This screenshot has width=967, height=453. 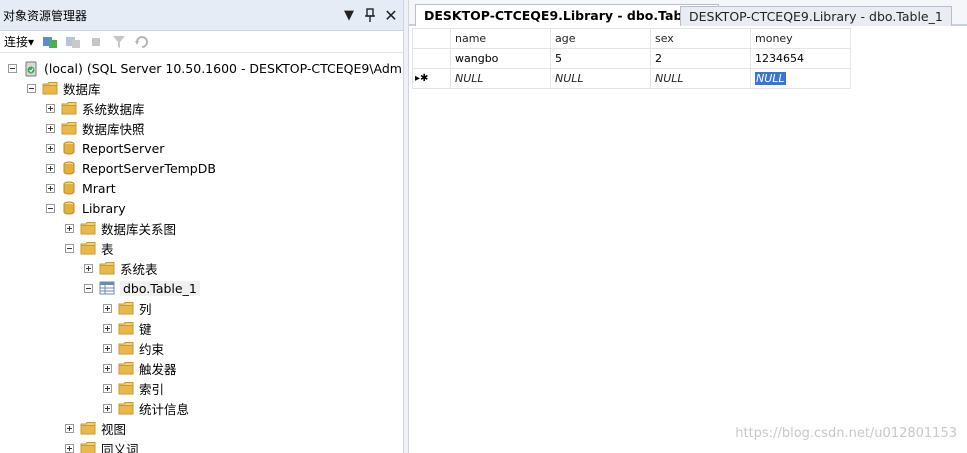 What do you see at coordinates (600, 58) in the screenshot?
I see `cell-age: 5` at bounding box center [600, 58].